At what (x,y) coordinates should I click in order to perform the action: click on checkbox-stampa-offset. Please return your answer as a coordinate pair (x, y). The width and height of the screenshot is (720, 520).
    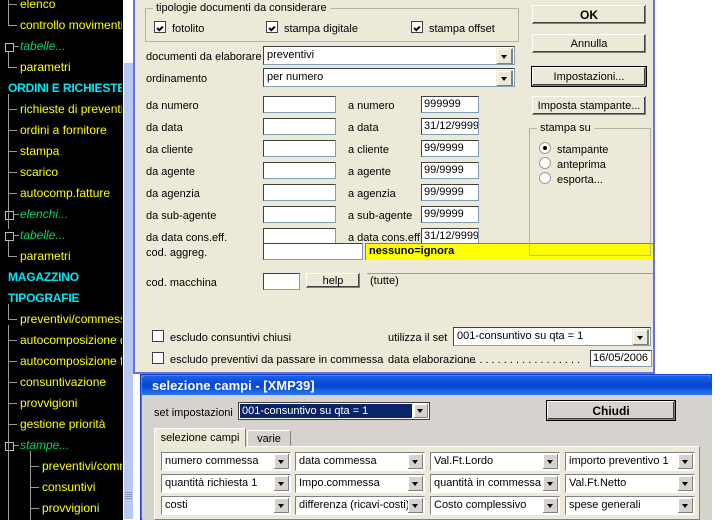
    Looking at the image, I should click on (417, 27).